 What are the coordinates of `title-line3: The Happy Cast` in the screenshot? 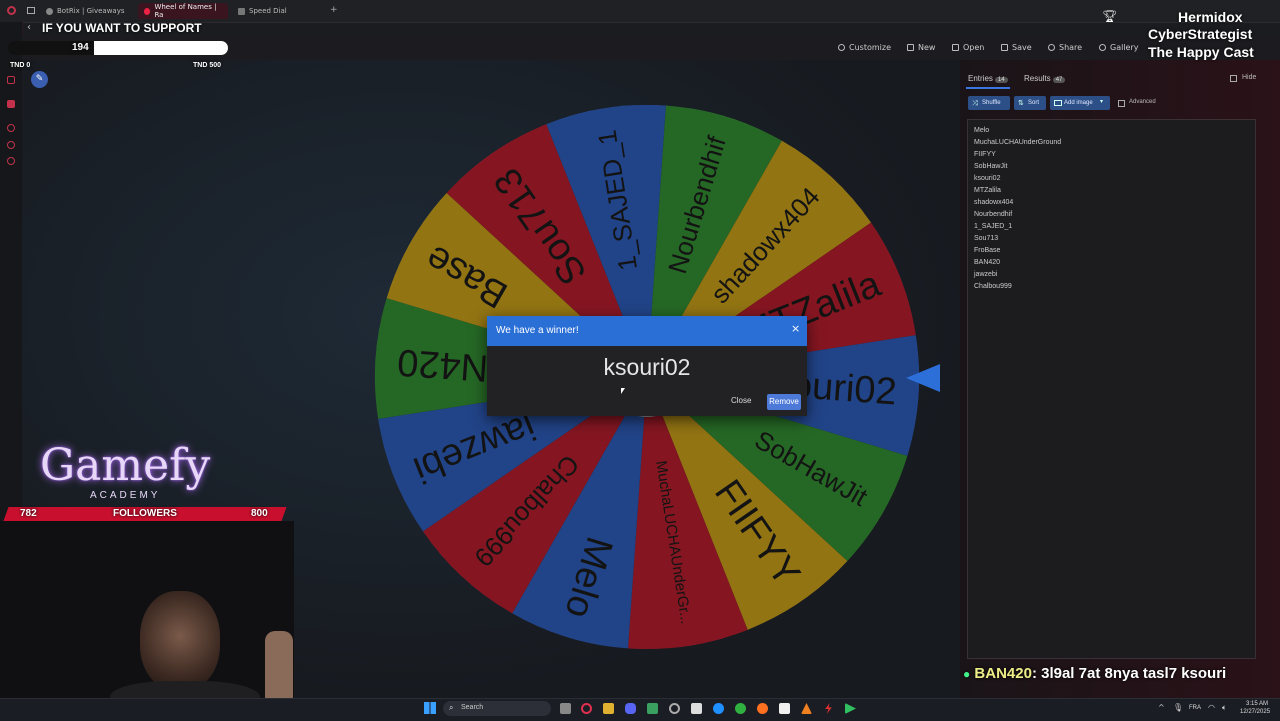 It's located at (1201, 52).